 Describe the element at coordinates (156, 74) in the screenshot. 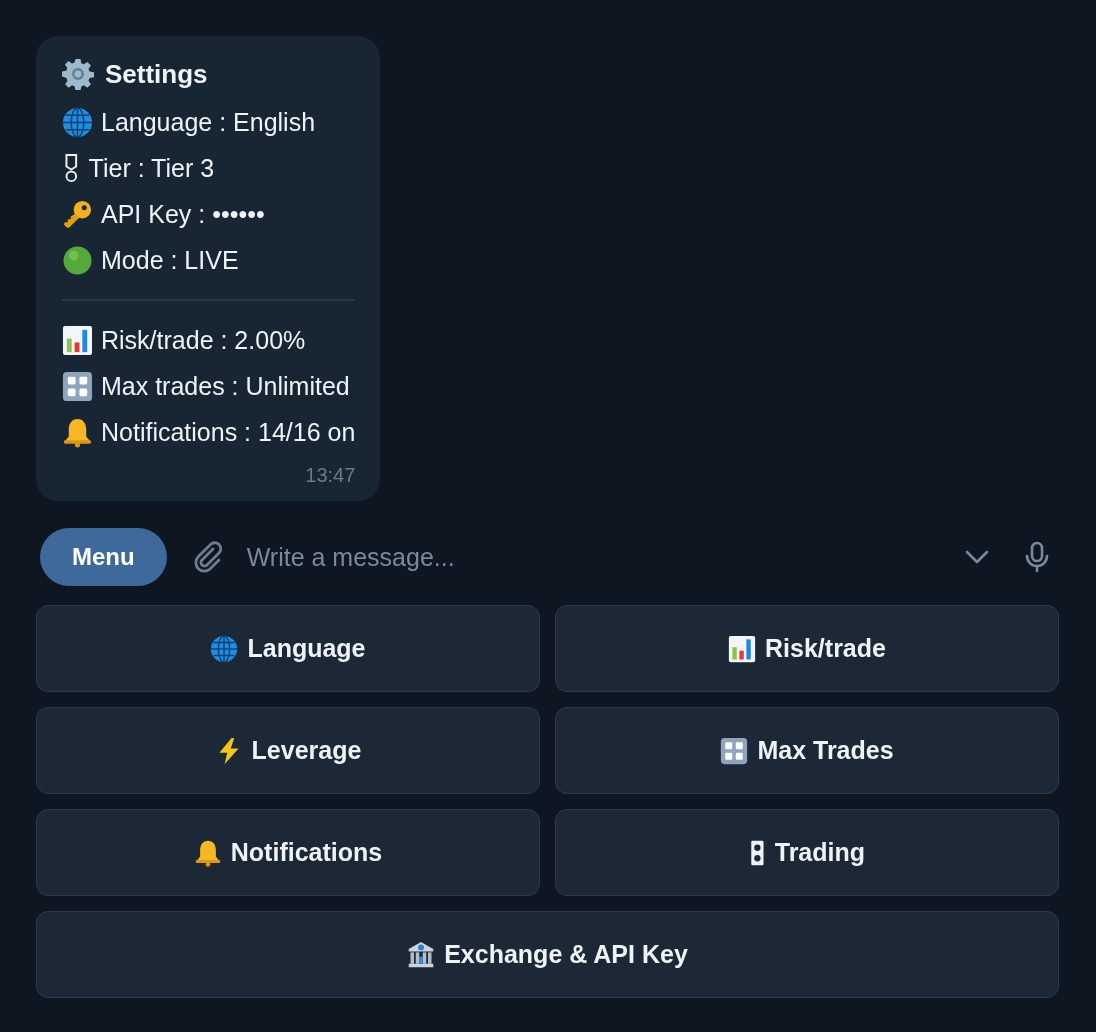

I see `message-title: Settings` at that location.